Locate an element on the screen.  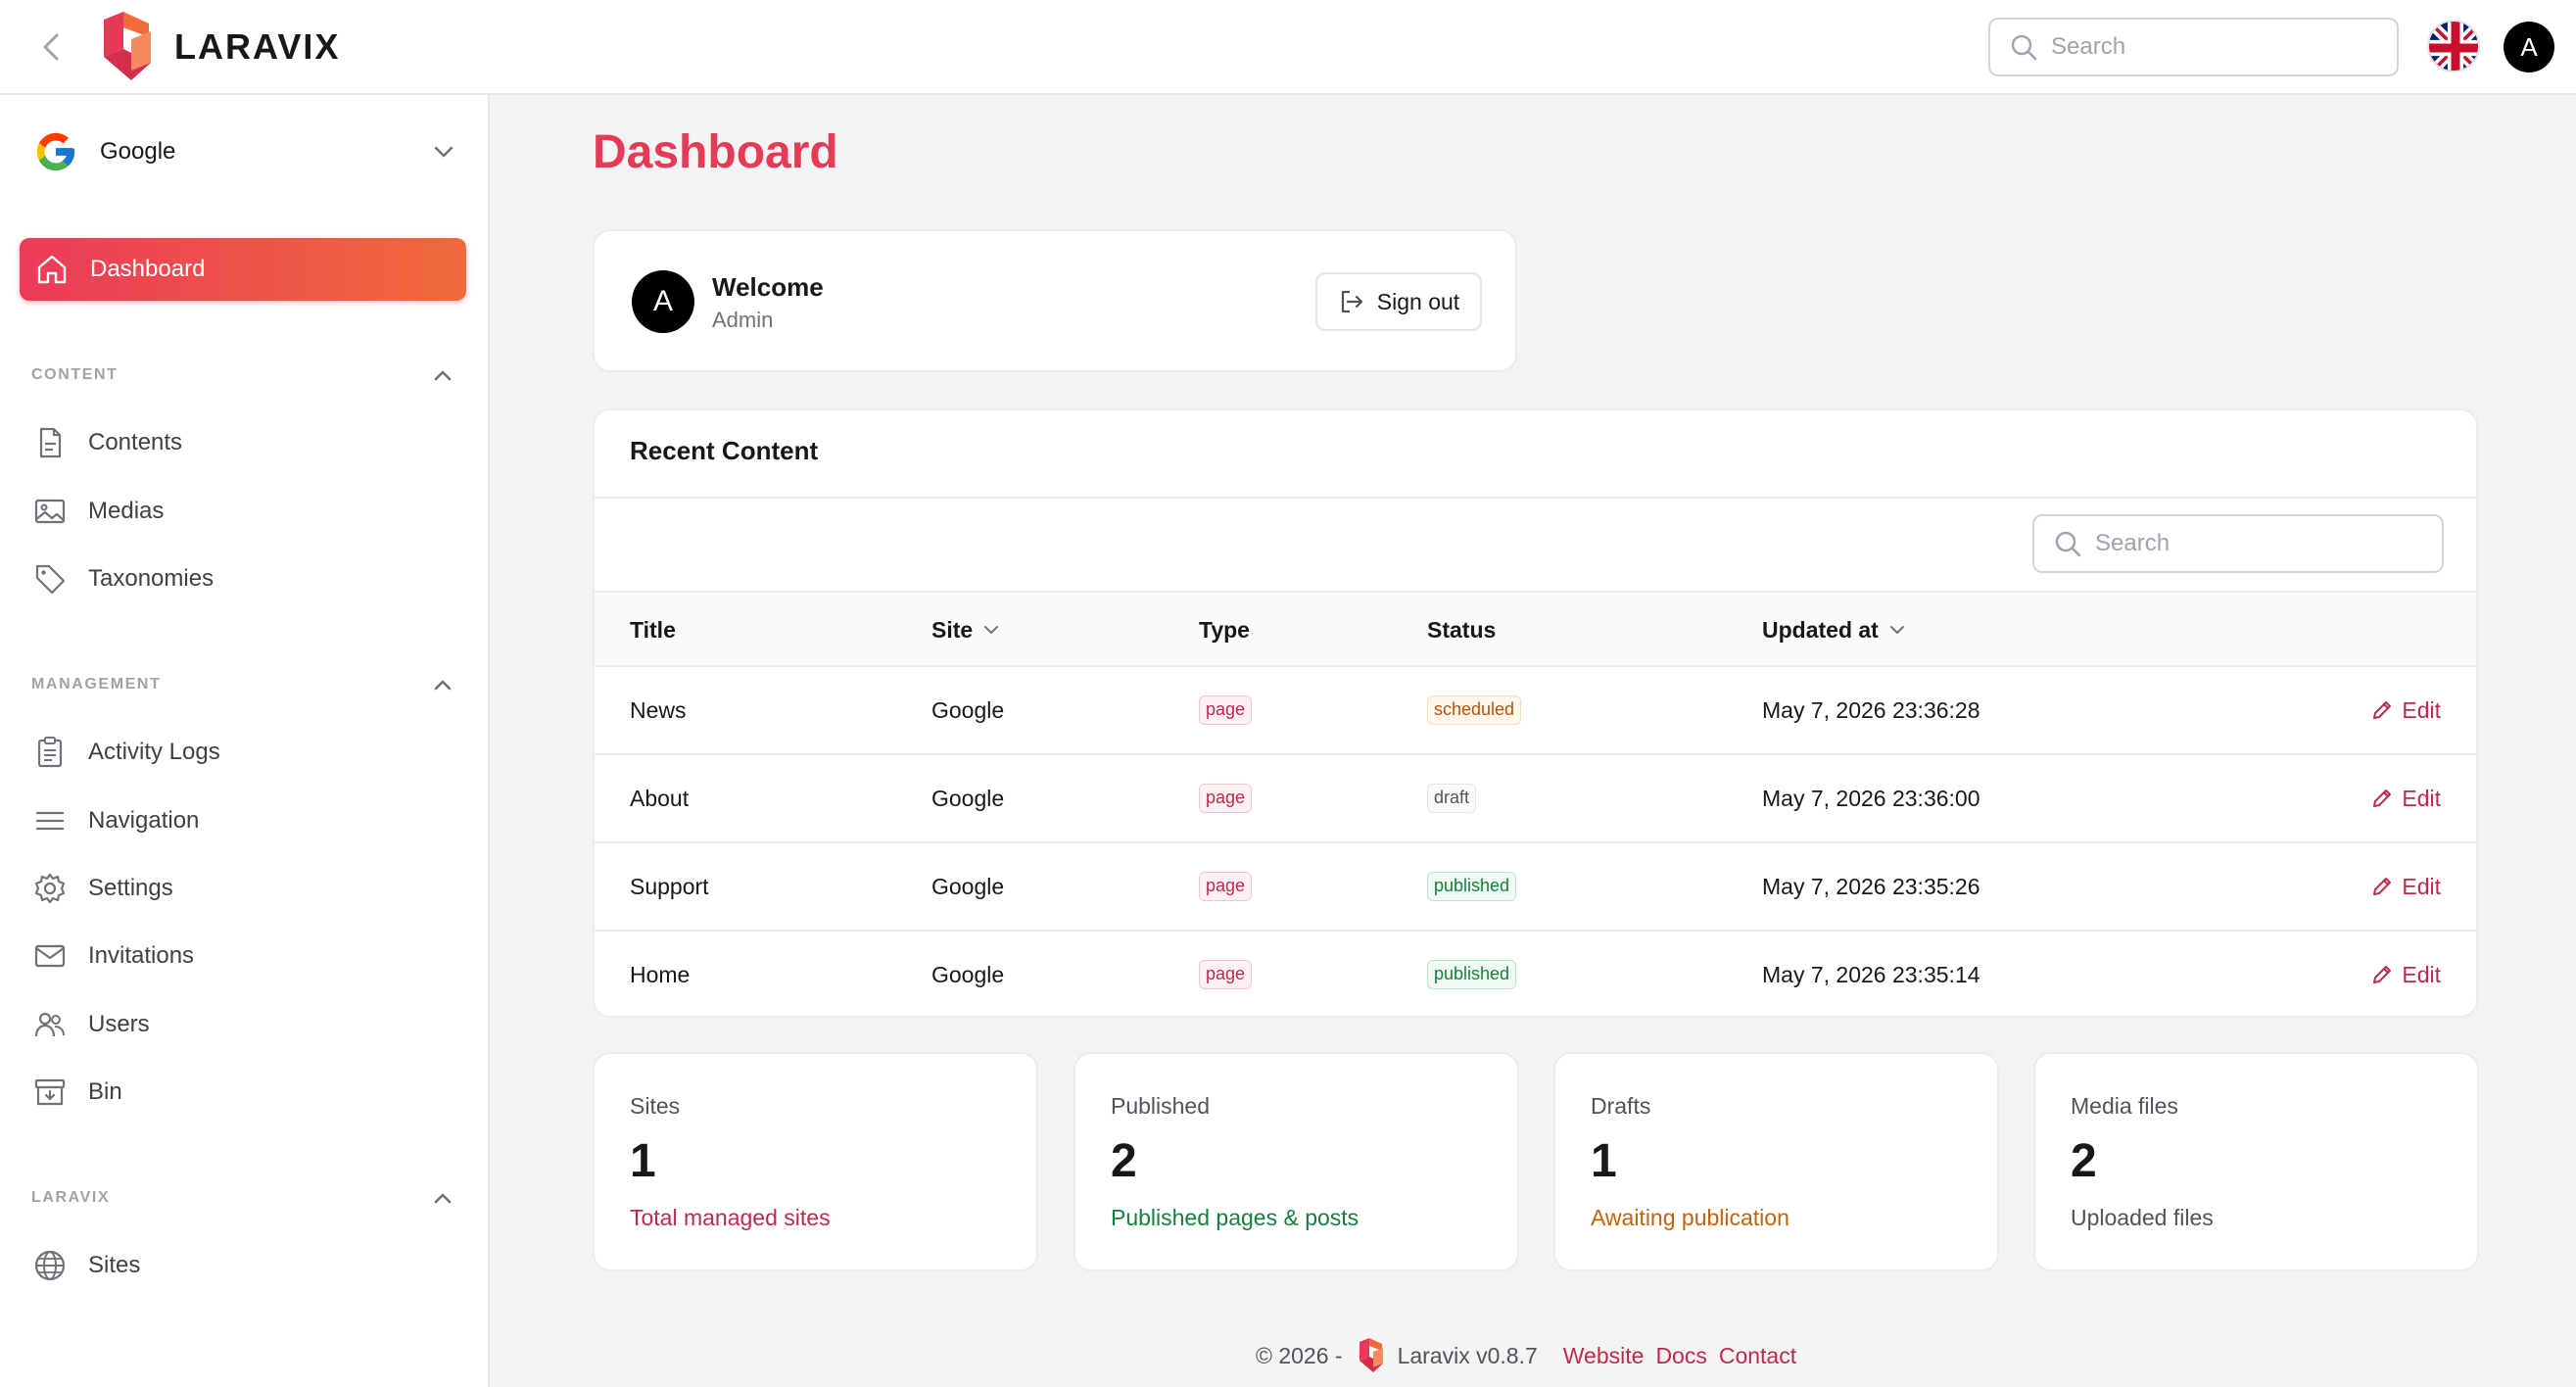
table-search-input is located at coordinates (2256, 543).